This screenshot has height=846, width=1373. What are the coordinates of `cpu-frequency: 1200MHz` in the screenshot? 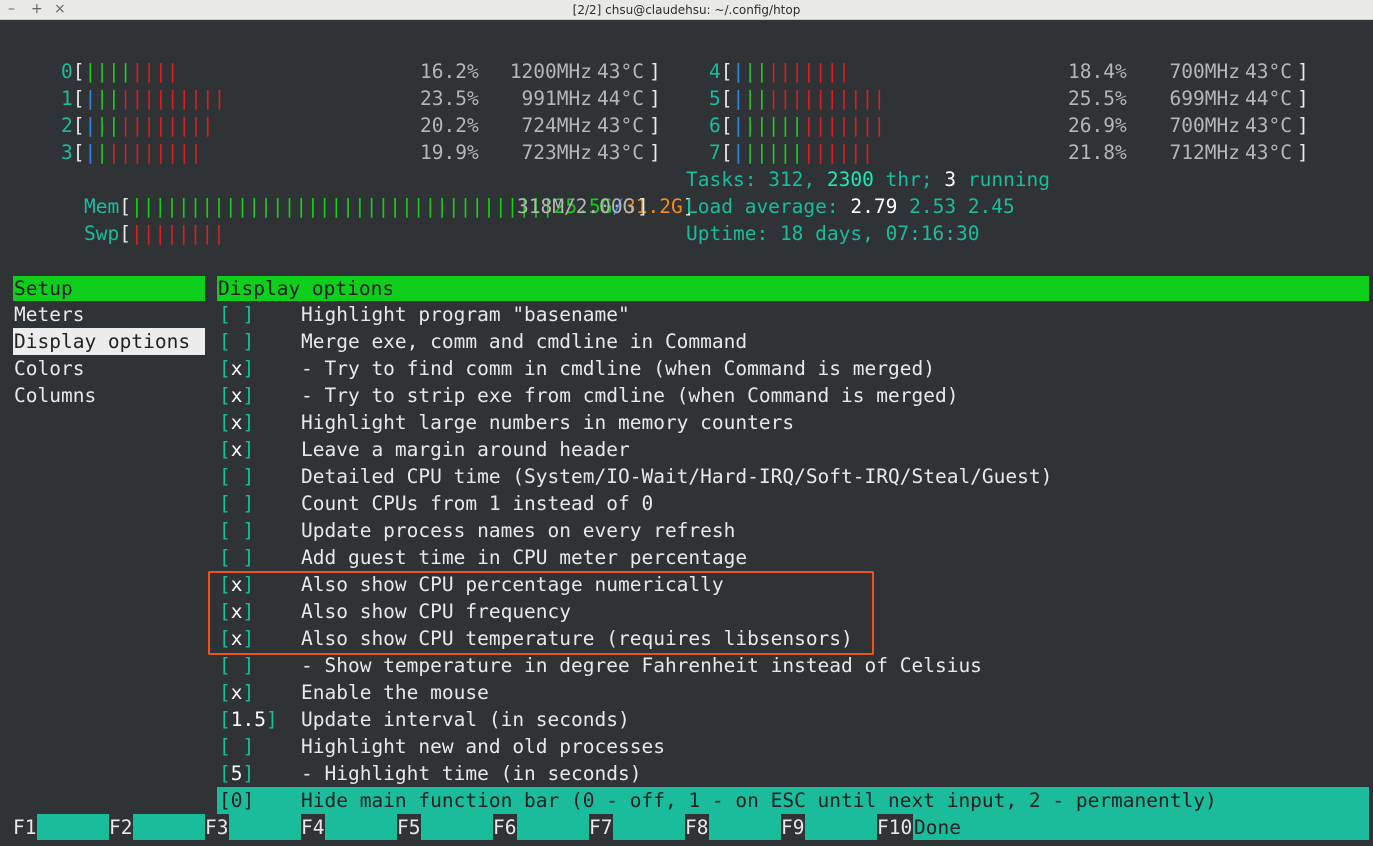 It's located at (550, 71).